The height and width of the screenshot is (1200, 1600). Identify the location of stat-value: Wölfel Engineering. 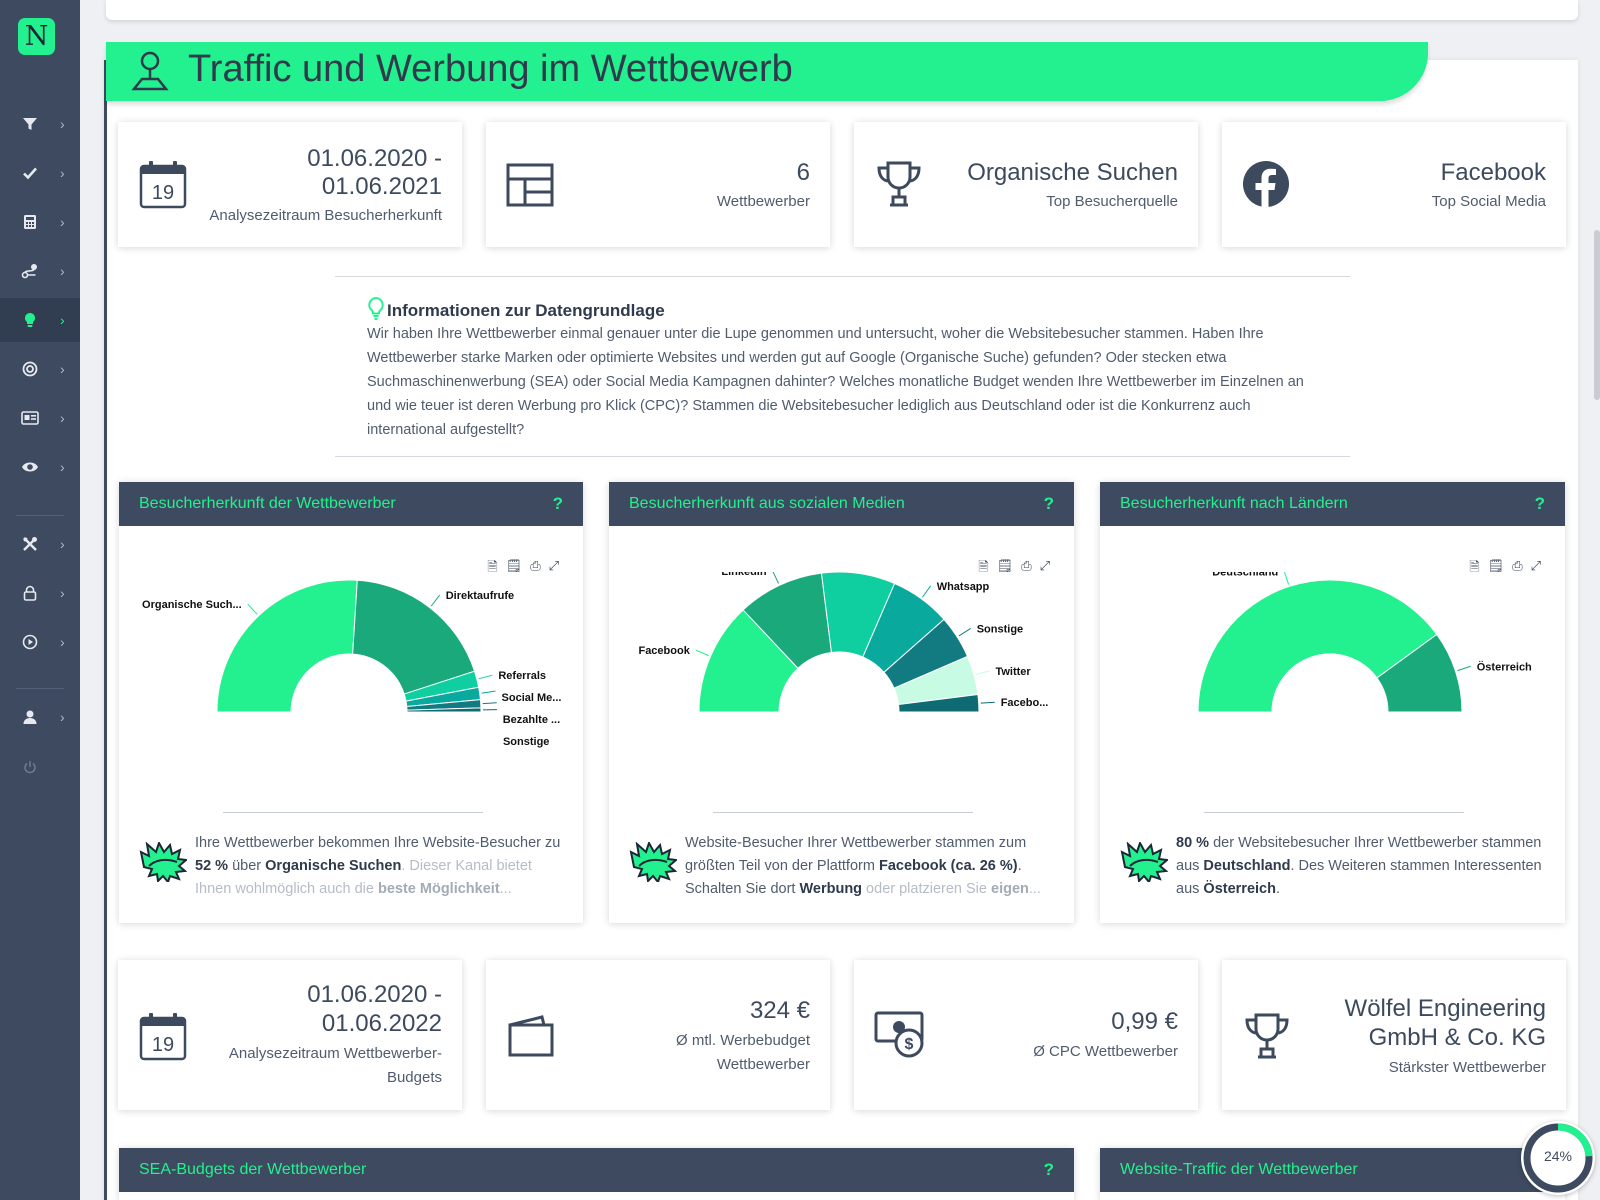
(1445, 1008).